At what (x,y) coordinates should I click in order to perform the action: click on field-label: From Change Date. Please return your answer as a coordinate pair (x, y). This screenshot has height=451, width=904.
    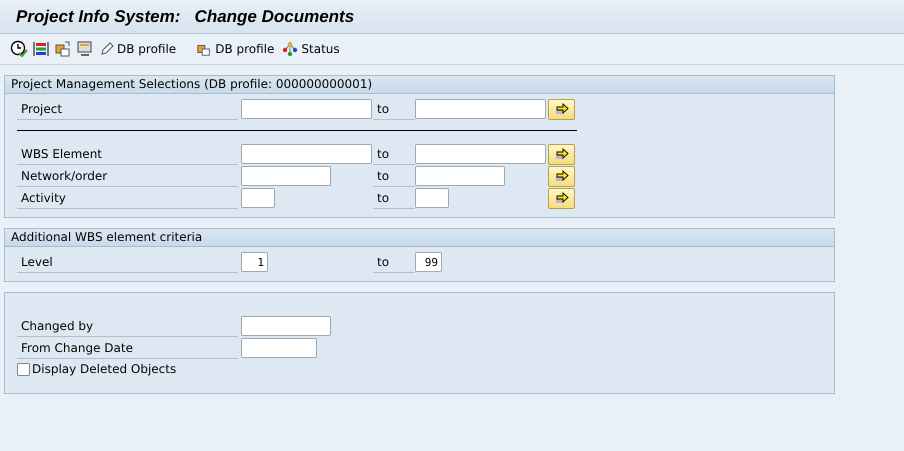
    Looking at the image, I should click on (127, 348).